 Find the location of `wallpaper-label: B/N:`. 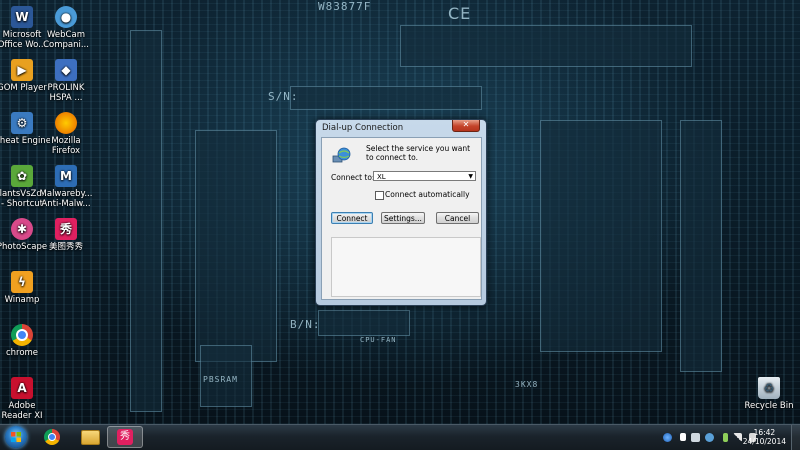

wallpaper-label: B/N: is located at coordinates (305, 324).